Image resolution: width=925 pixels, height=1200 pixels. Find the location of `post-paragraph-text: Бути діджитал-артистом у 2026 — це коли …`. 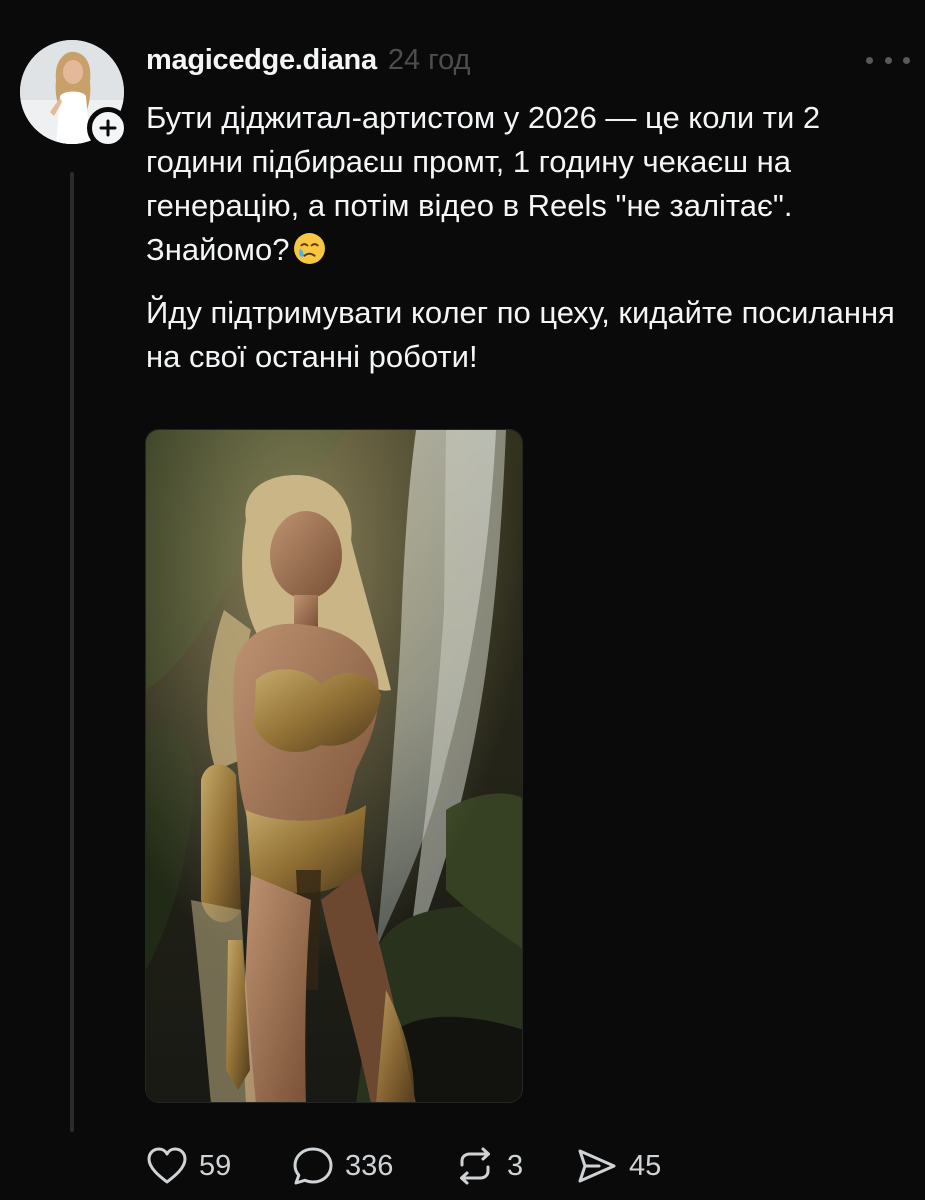

post-paragraph-text: Бути діджитал-артистом у 2026 — це коли … is located at coordinates (483, 183).